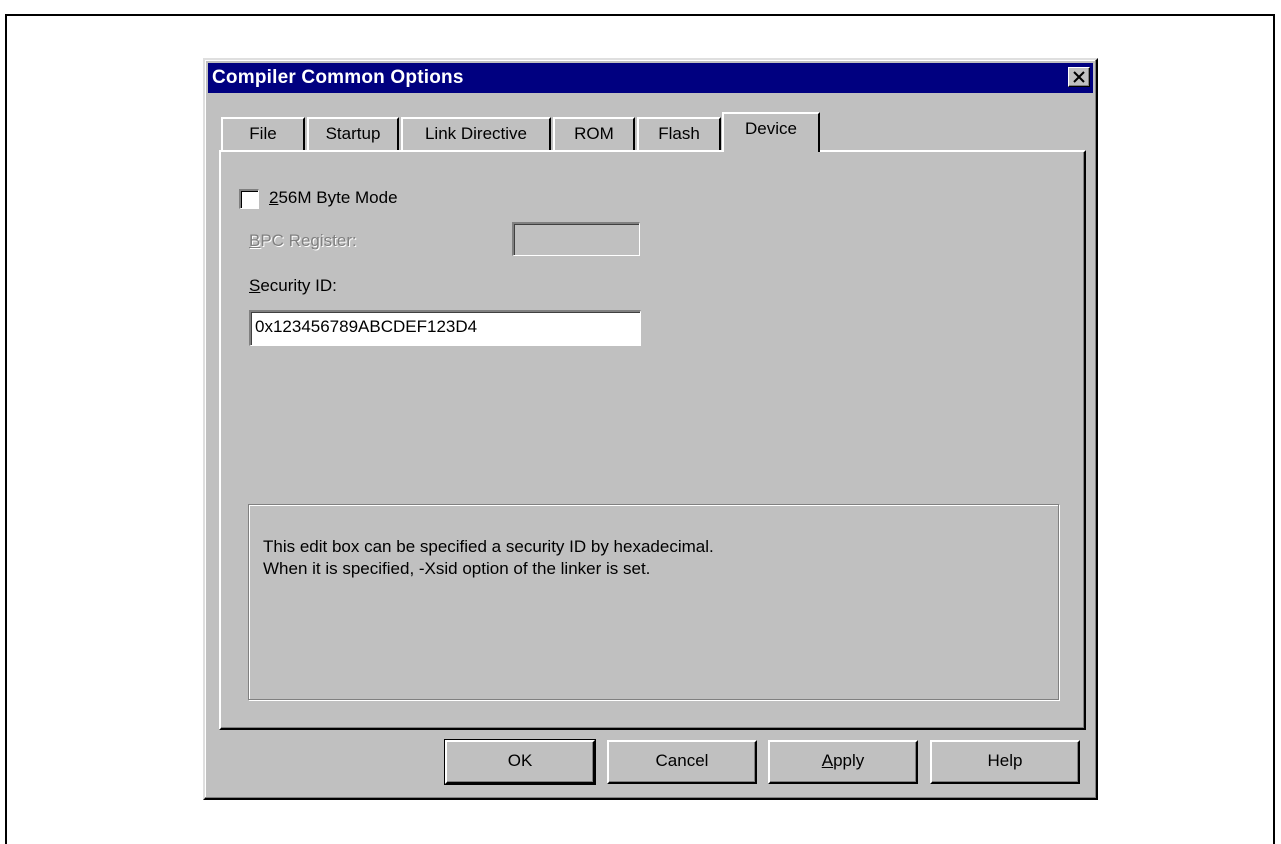  I want to click on close-button, so click(1079, 77).